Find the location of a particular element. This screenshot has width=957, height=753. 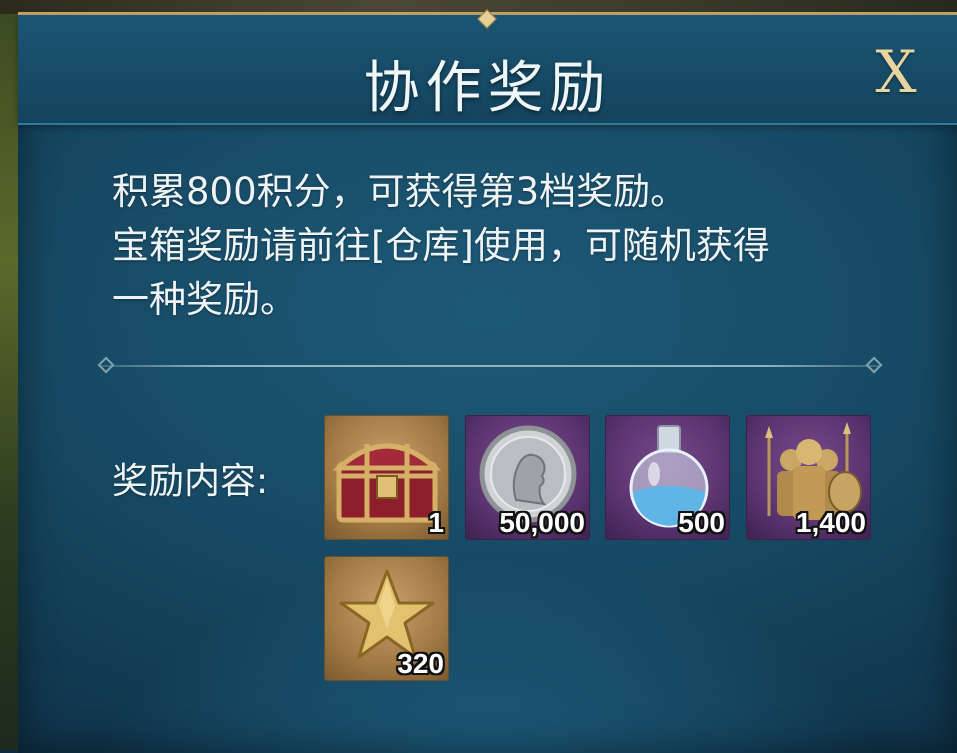

dialog-header: 协作奖励 is located at coordinates (487, 70).